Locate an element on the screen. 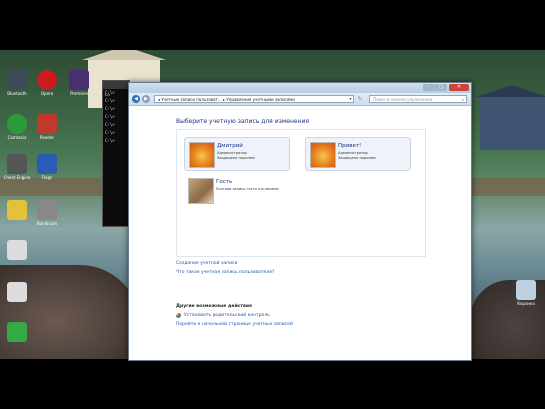 Image resolution: width=545 pixels, height=409 pixels. maximize-button: □ is located at coordinates (441, 87).